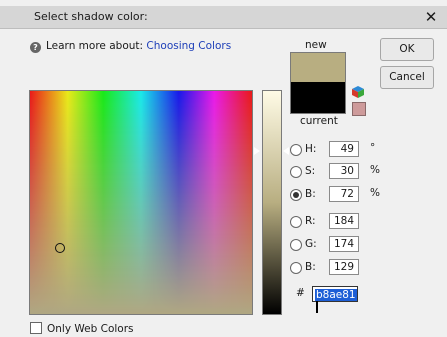 The width and height of the screenshot is (447, 337). Describe the element at coordinates (95, 46) in the screenshot. I see `help-prefix: Learn more about:` at that location.